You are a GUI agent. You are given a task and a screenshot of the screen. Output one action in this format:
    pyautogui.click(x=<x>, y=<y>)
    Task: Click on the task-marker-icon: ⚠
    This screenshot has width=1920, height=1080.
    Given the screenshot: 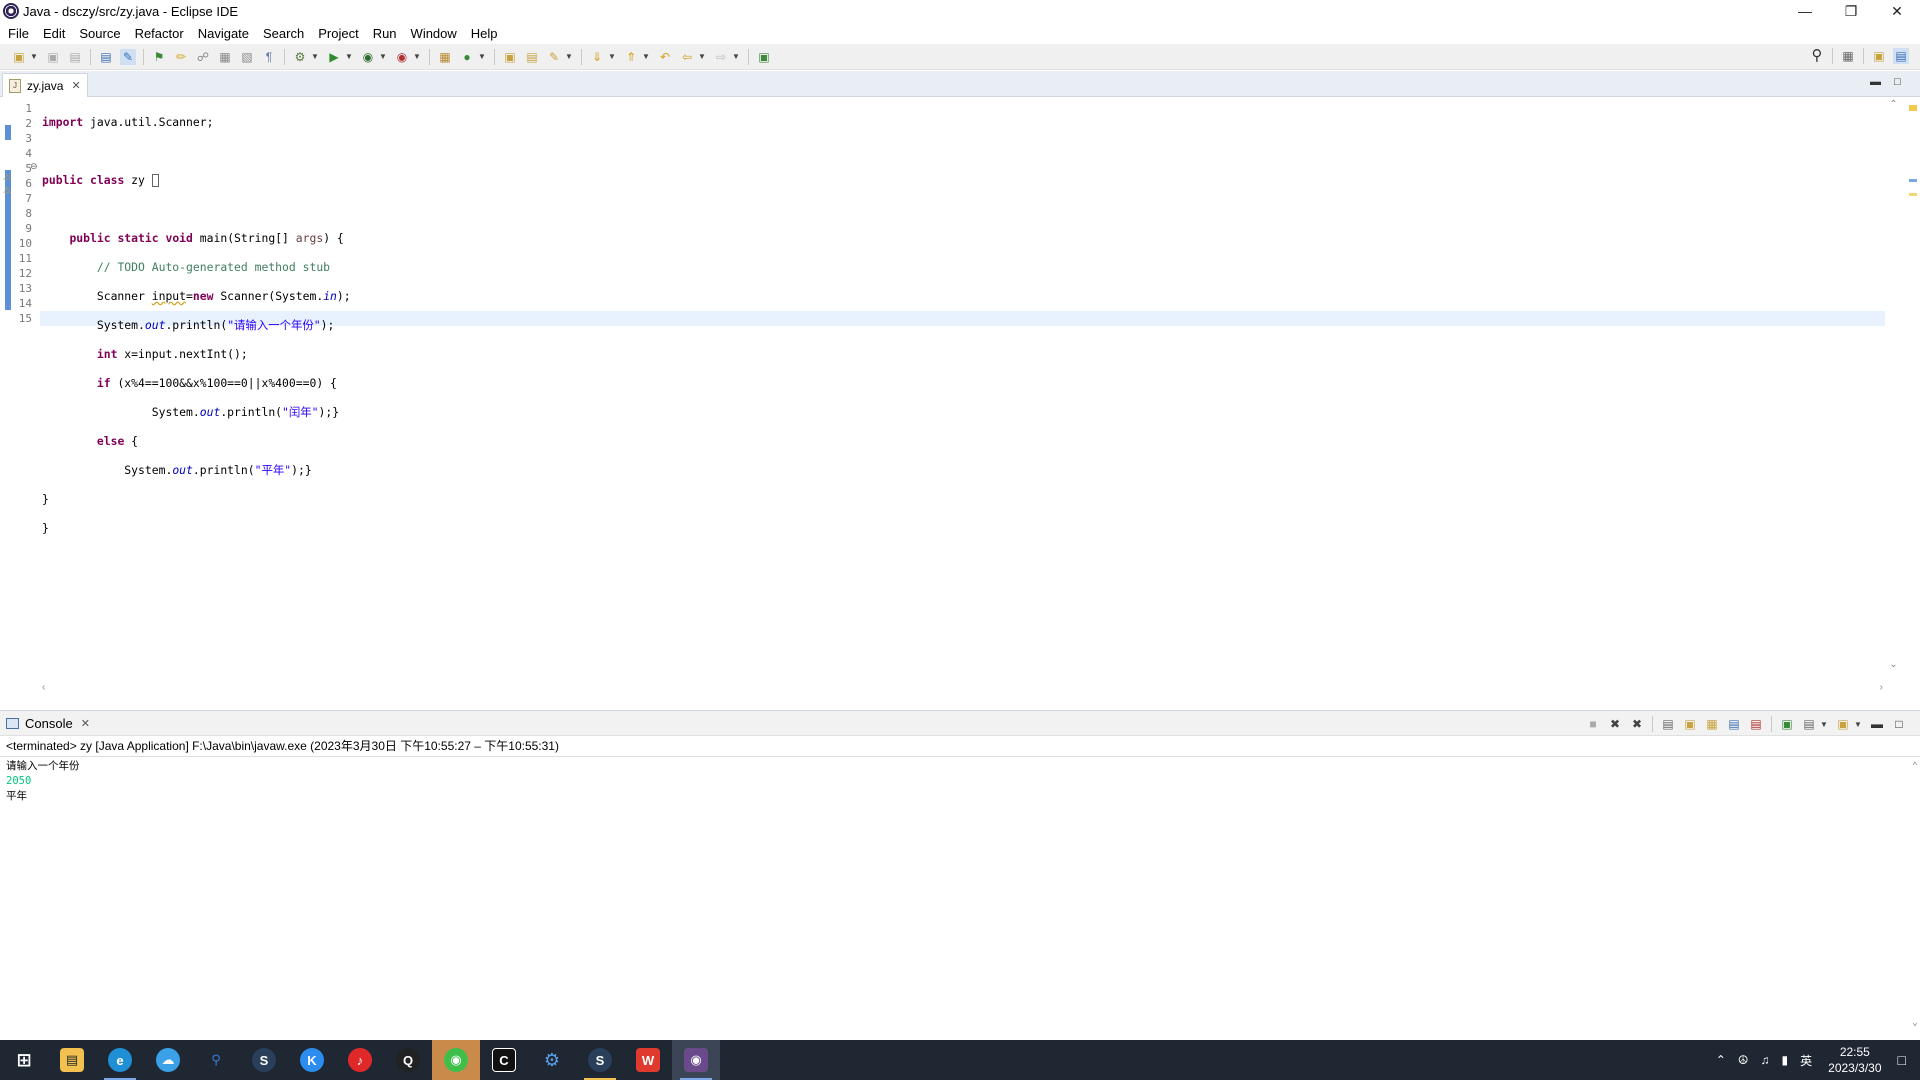 What is the action you would take?
    pyautogui.click(x=7, y=190)
    